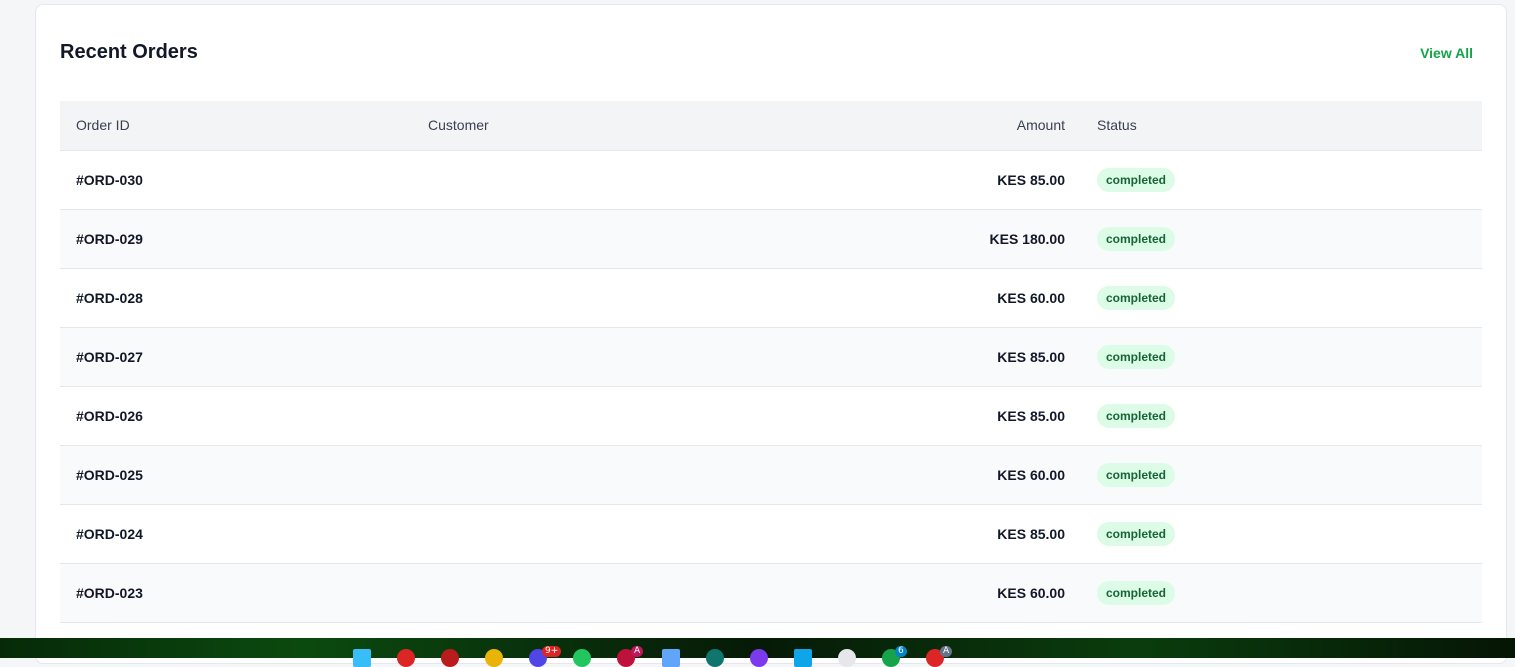 The image size is (1515, 667). I want to click on table-row: #ORD-026 KES 85.00 completed, so click(771, 415).